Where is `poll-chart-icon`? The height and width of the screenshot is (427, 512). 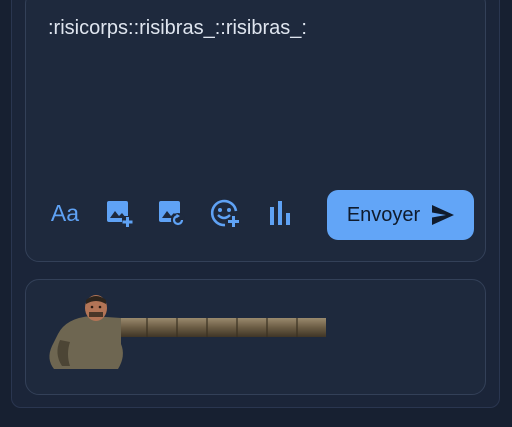
poll-chart-icon is located at coordinates (280, 213).